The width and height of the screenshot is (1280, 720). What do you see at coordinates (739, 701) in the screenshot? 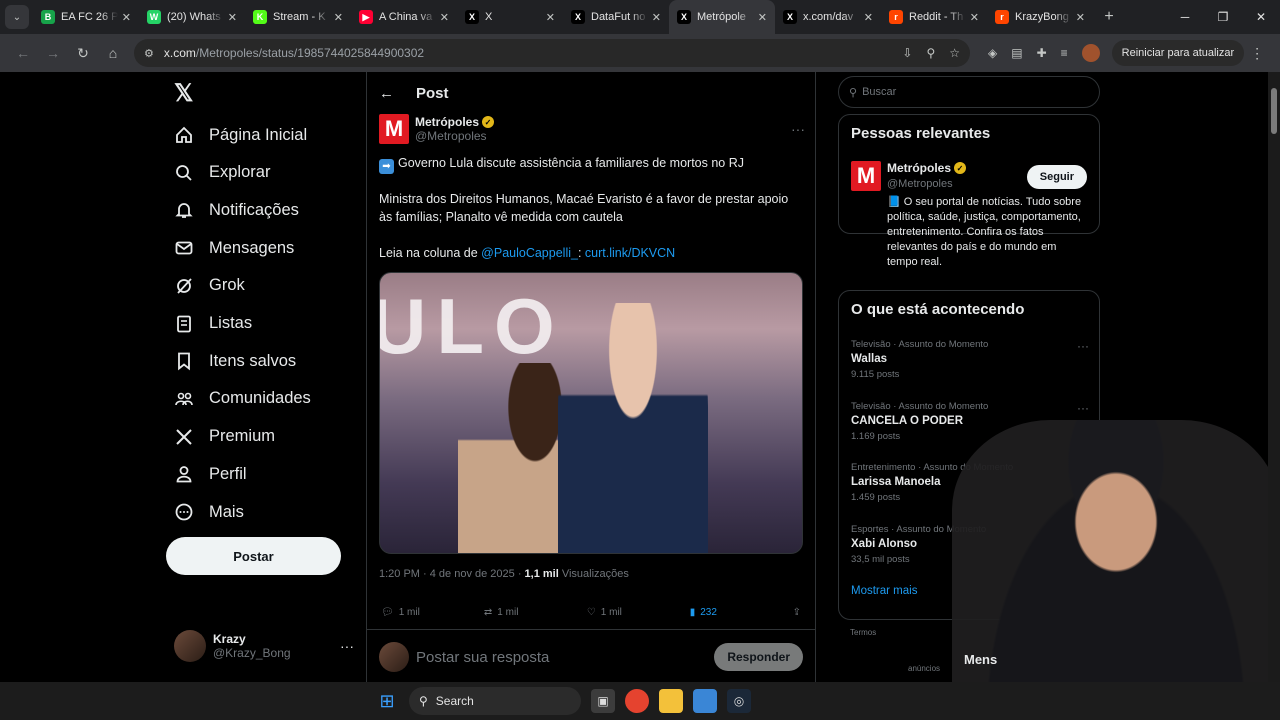
I see `steam-icon: ◎` at bounding box center [739, 701].